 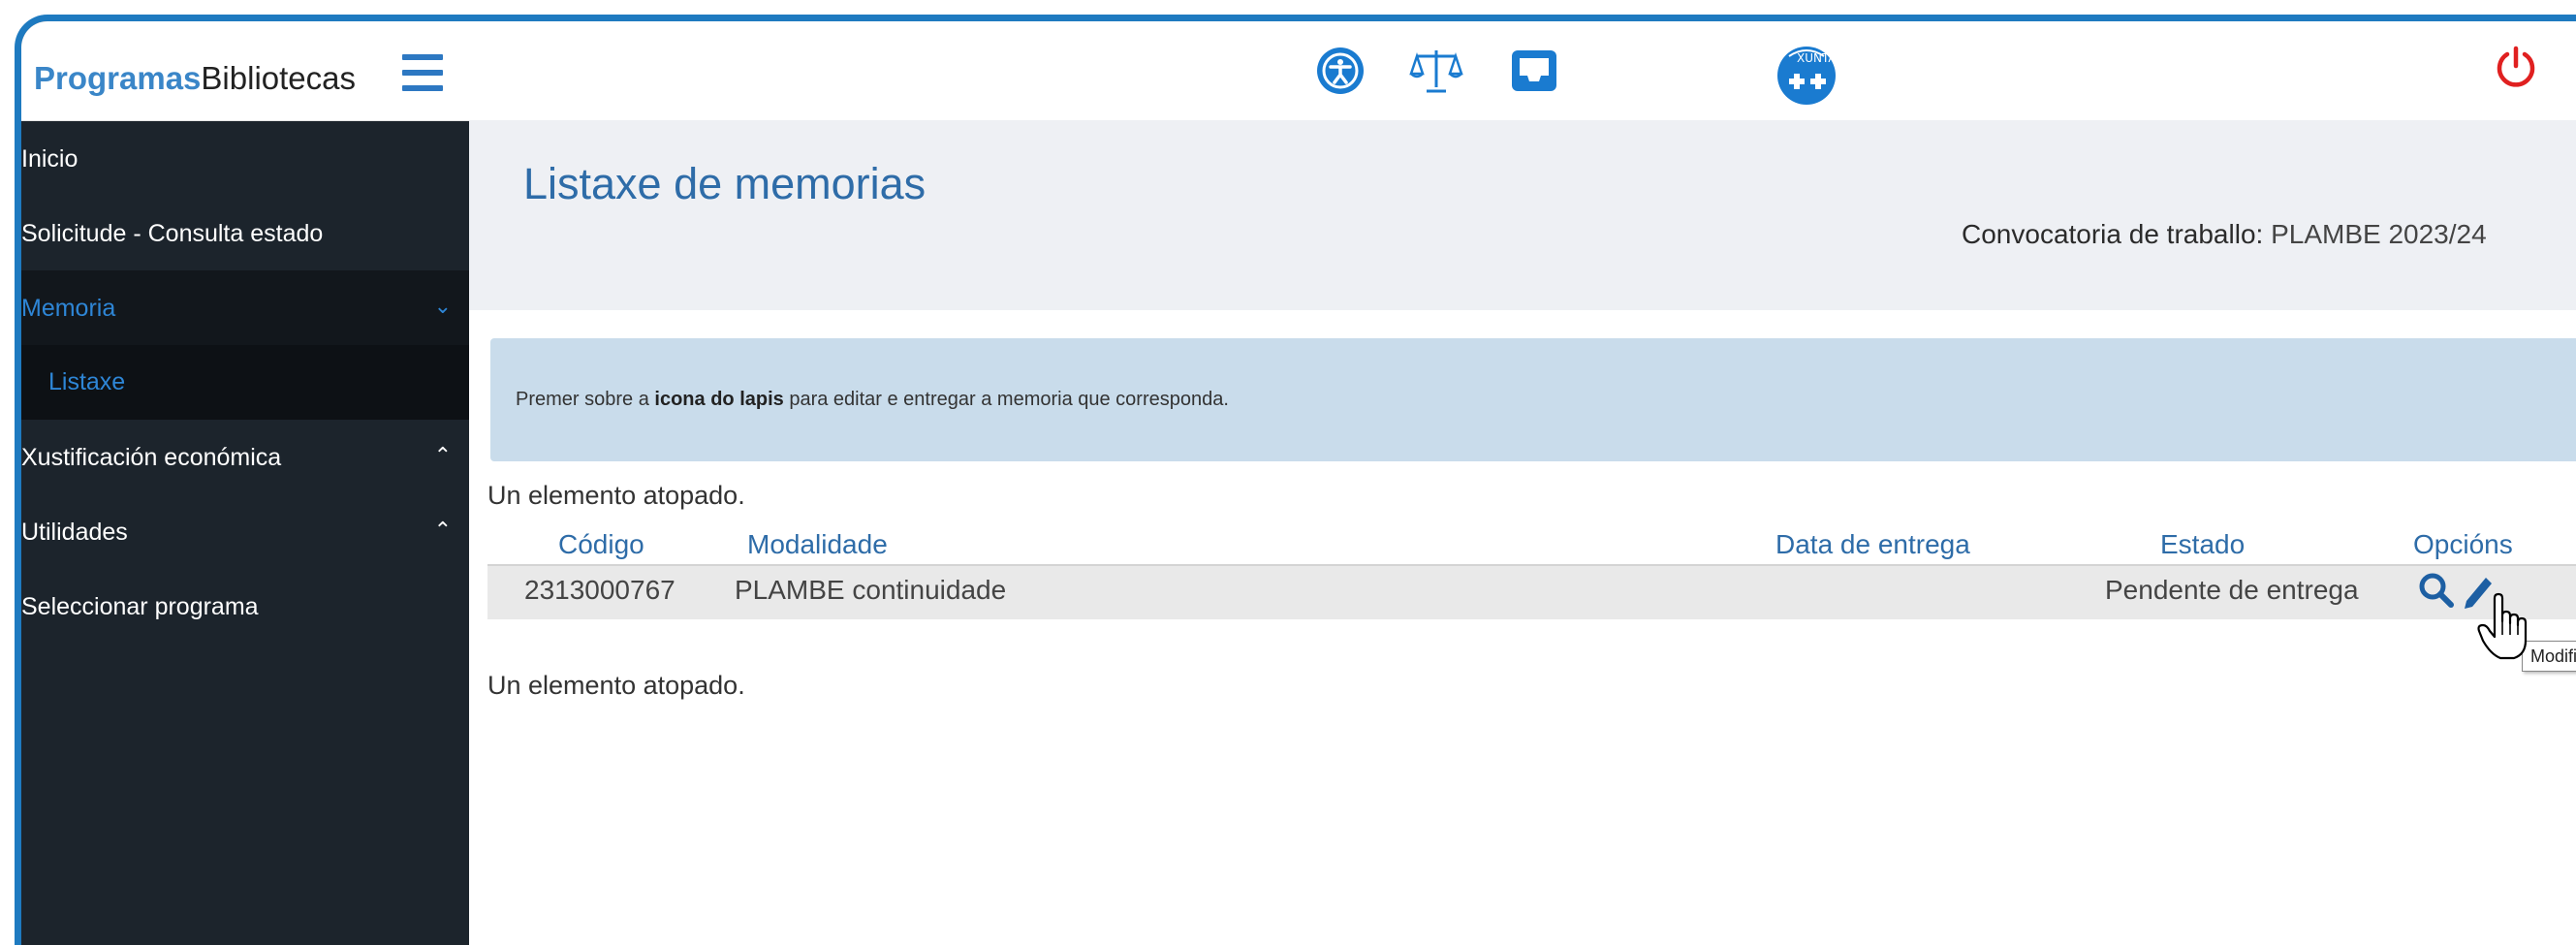 I want to click on hamburger-menu-icon, so click(x=422, y=72).